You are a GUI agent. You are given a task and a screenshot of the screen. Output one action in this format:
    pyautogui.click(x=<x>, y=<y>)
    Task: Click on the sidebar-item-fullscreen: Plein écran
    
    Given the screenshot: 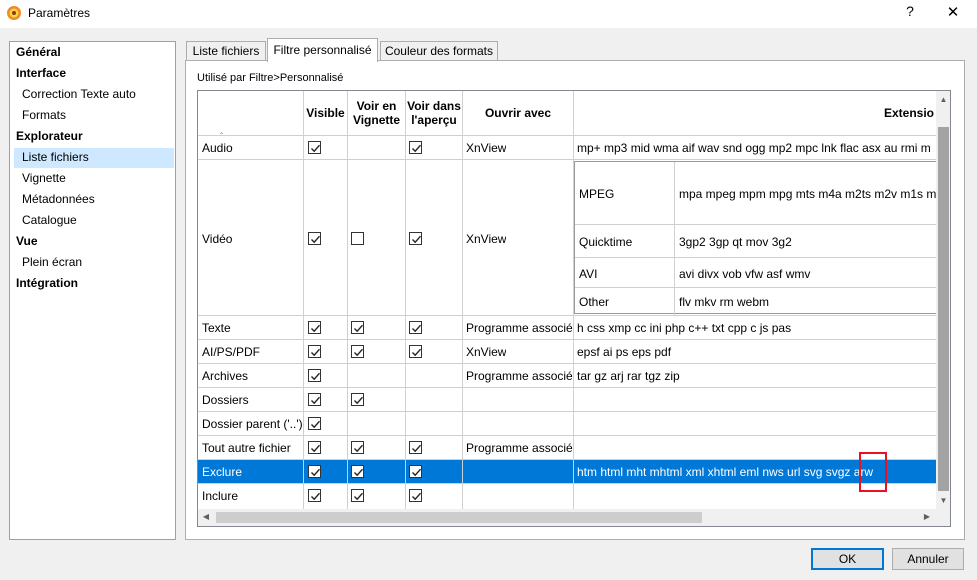 What is the action you would take?
    pyautogui.click(x=52, y=263)
    